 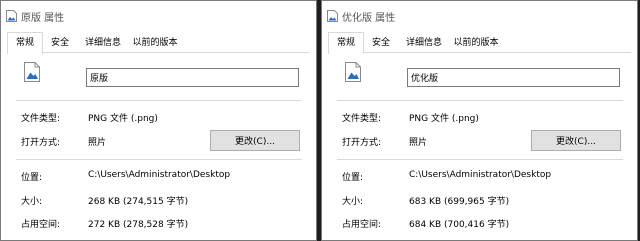 I want to click on window-title: 优化版 属性, so click(x=369, y=18).